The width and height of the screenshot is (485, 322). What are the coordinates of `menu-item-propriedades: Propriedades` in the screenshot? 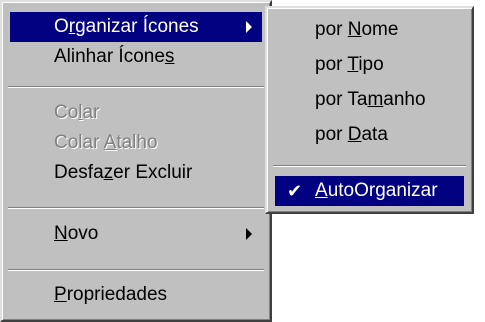 It's located at (136, 295).